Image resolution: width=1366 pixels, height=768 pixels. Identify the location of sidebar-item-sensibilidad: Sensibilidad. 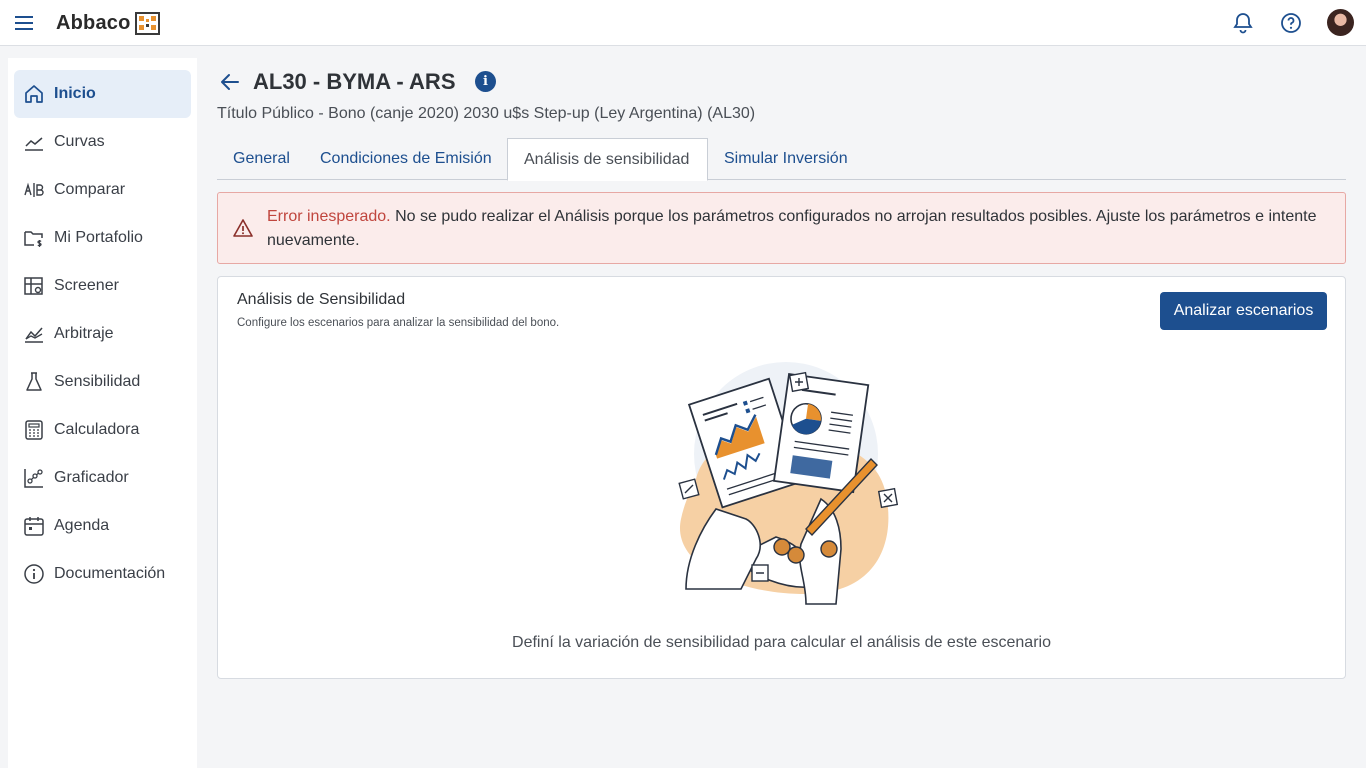
(102, 382).